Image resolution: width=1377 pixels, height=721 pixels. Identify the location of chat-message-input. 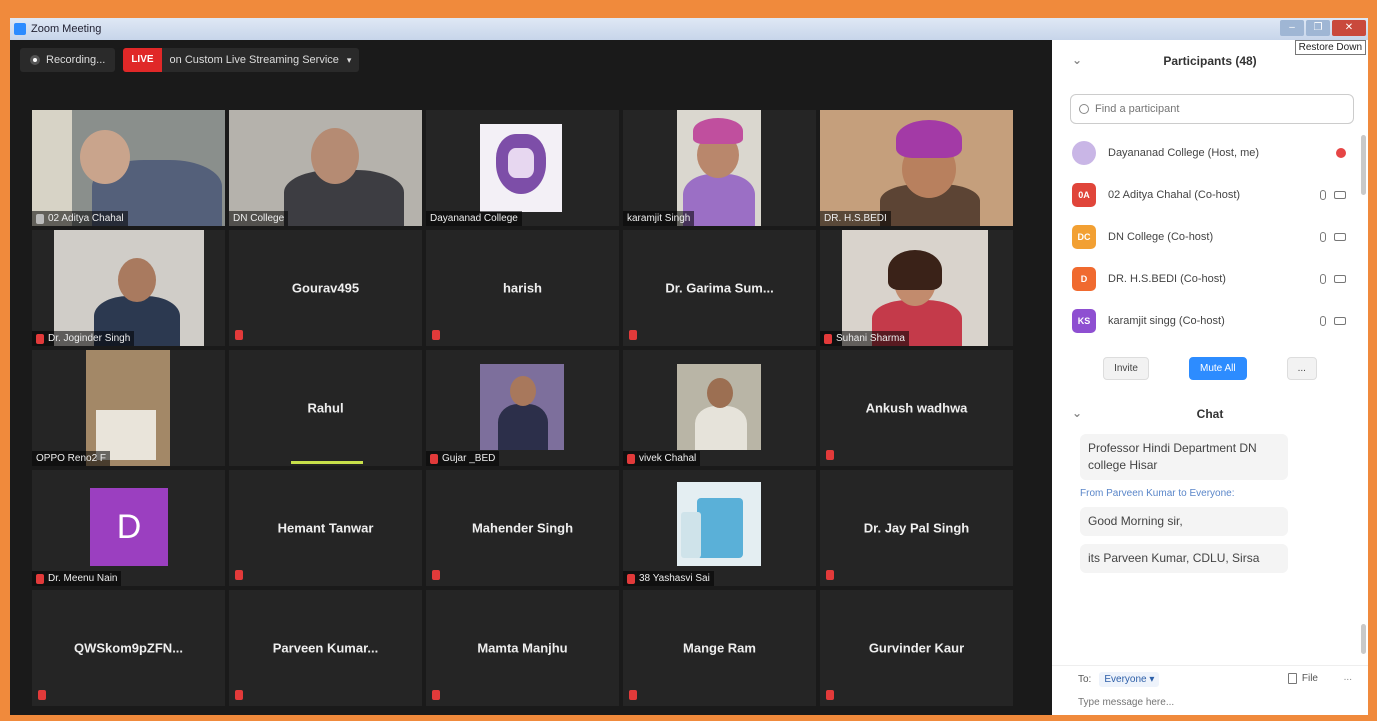
(1208, 702).